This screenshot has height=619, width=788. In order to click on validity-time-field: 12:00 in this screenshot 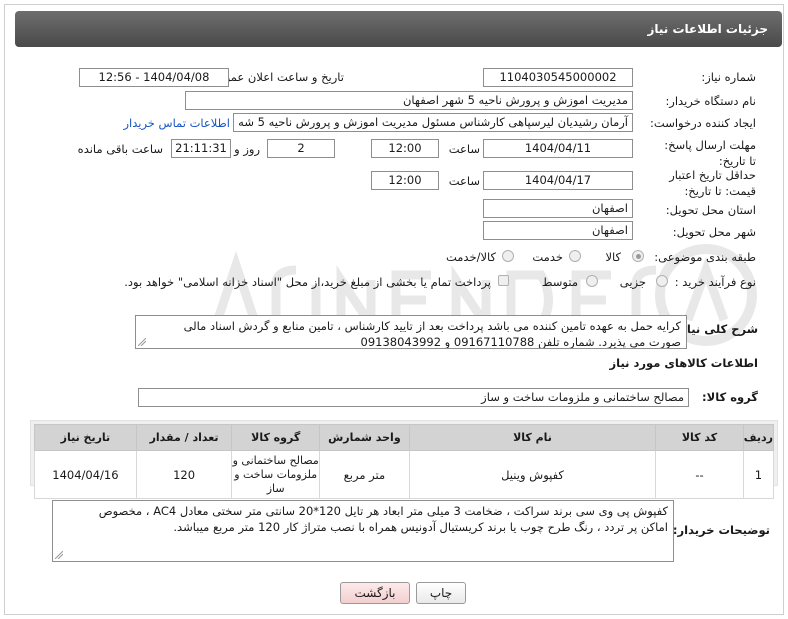, I will do `click(405, 180)`.